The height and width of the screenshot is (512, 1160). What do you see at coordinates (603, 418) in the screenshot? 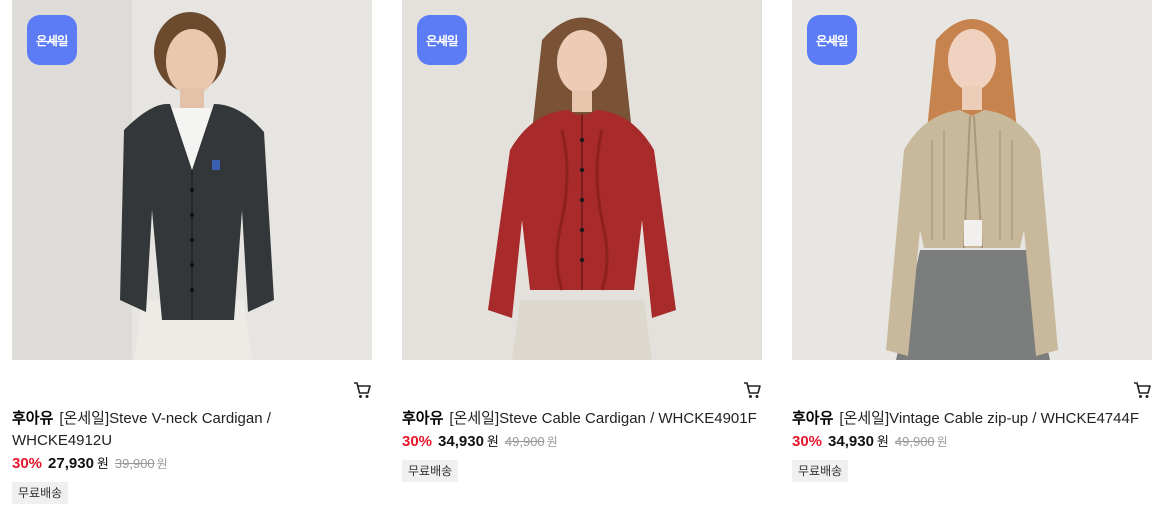
I see `product-name: [온세일]Steve Cable Cardigan / WHCKE4901F` at bounding box center [603, 418].